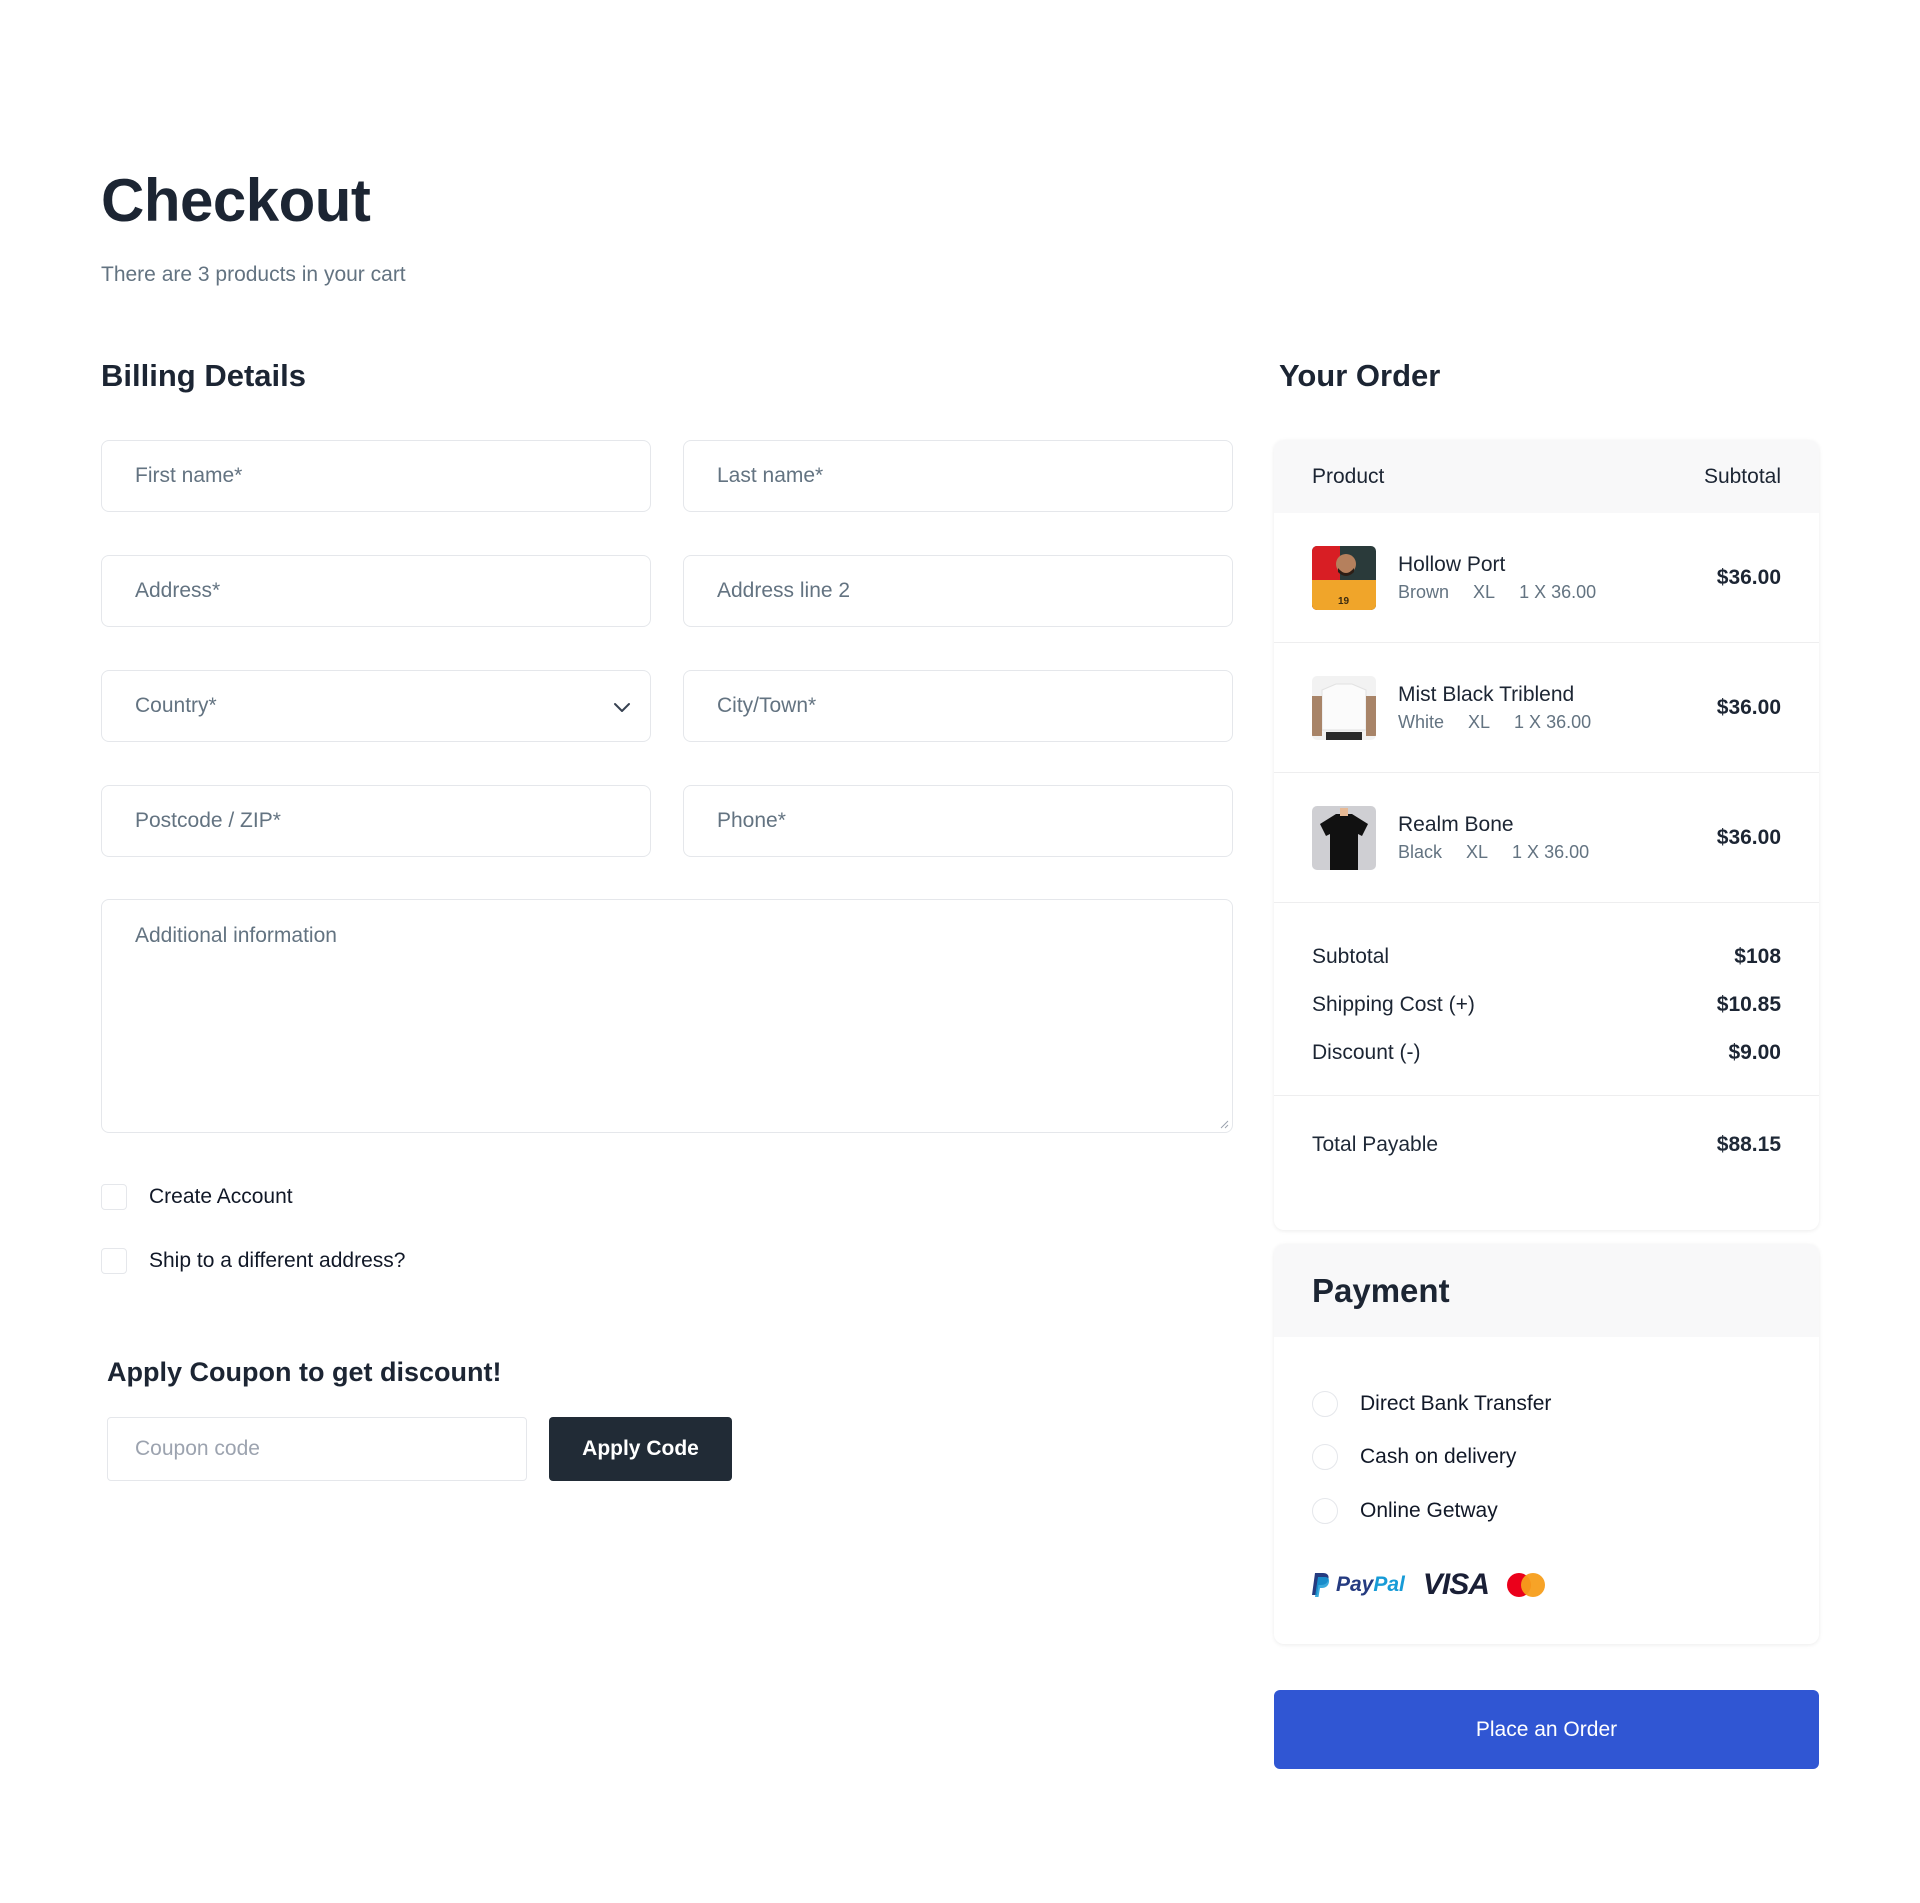 The image size is (1920, 1903). Describe the element at coordinates (1546, 1511) in the screenshot. I see `payment-option-online-gateway: Online Getway` at that location.